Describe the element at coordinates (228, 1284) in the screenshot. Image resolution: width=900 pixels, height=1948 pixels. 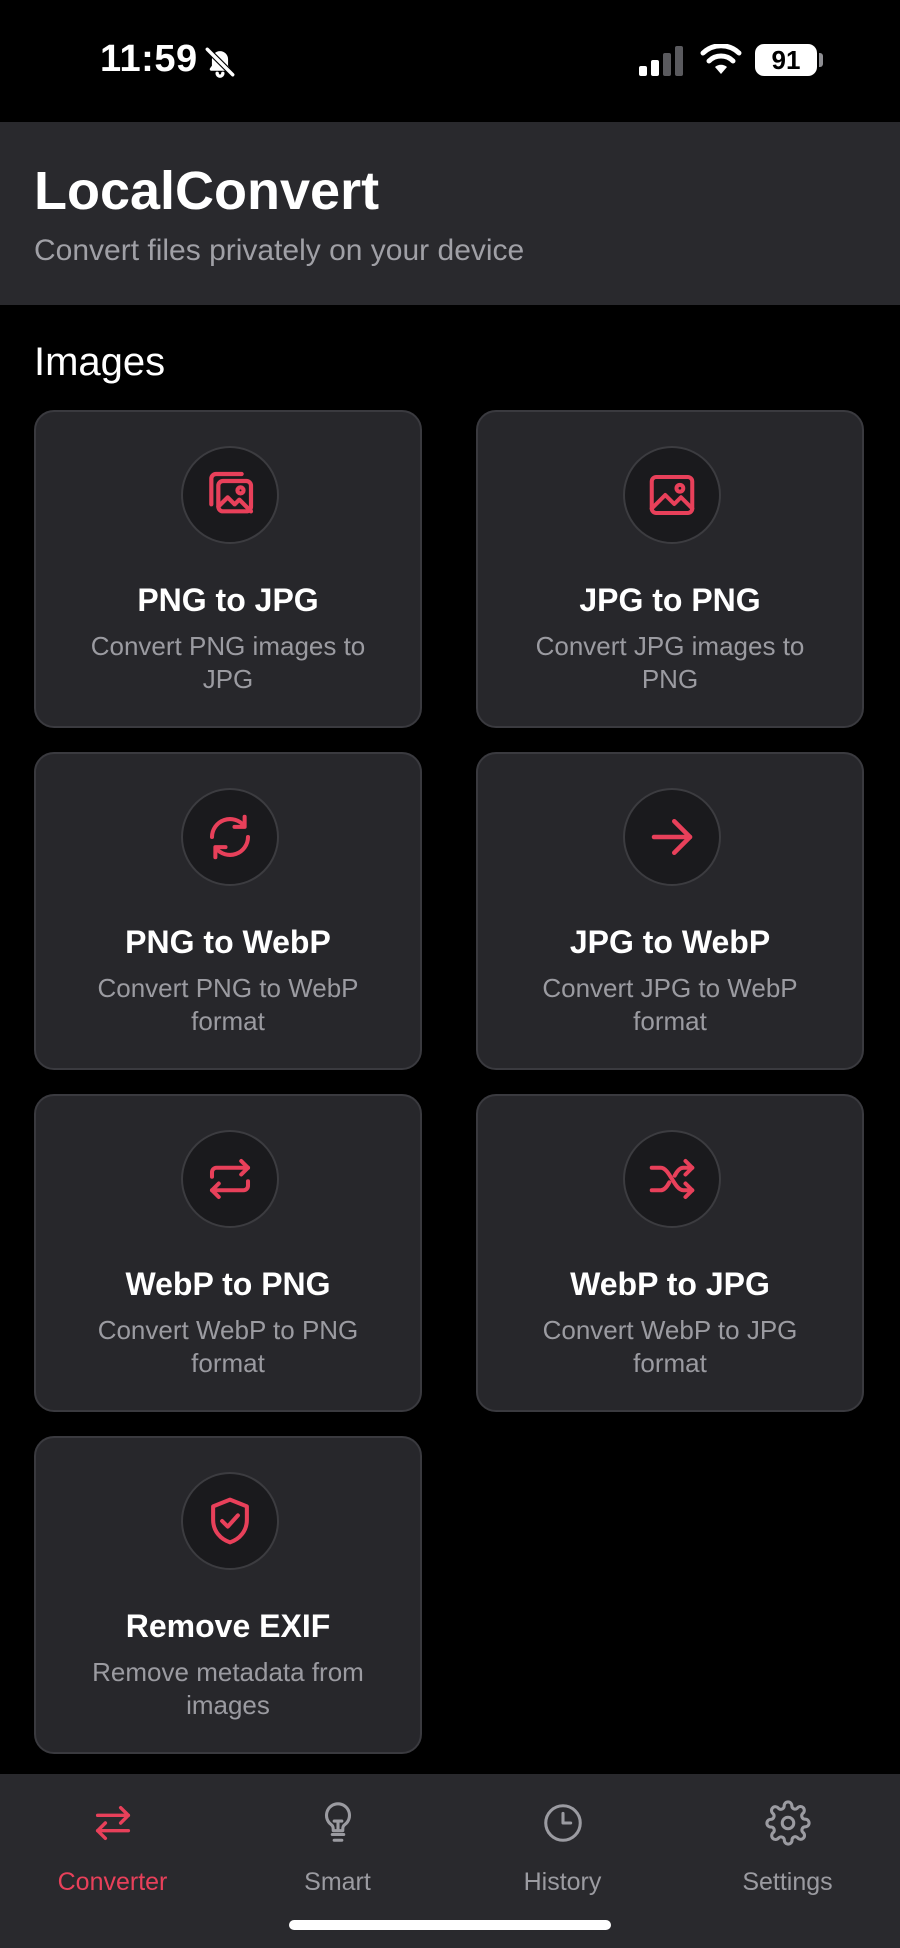
I see `card-title: WebP to PNG` at that location.